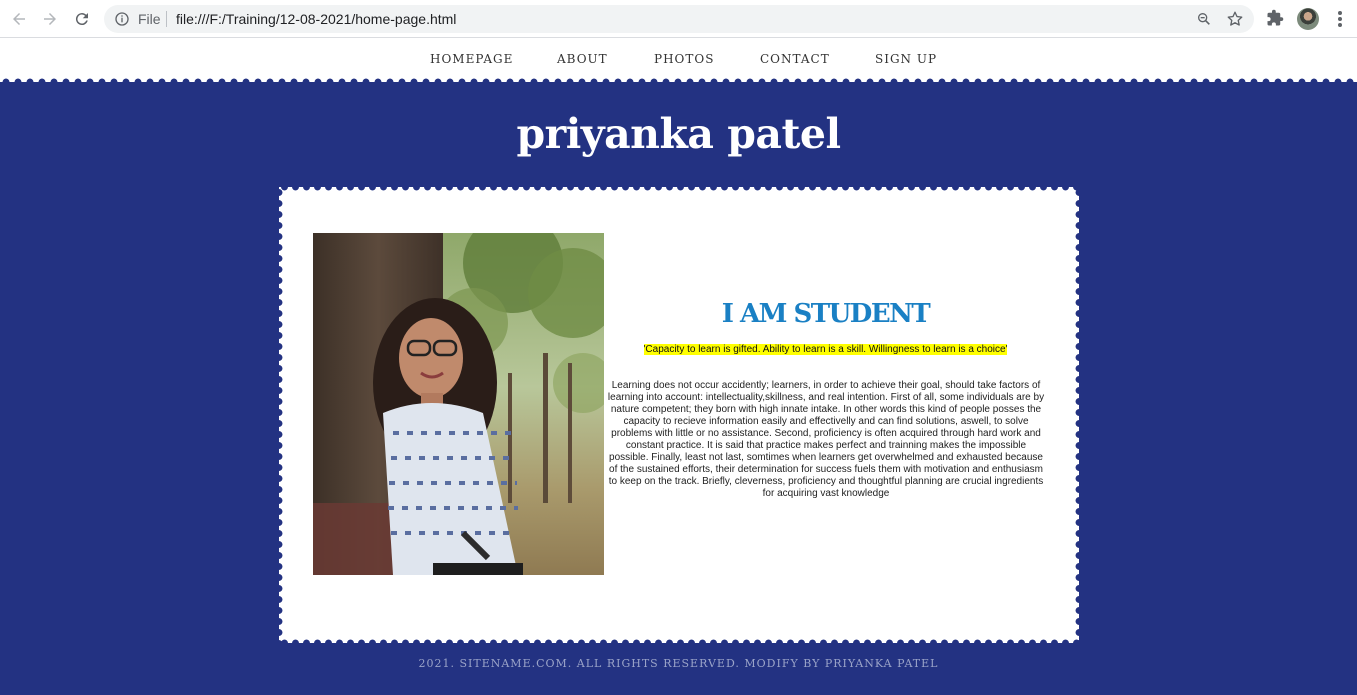 The width and height of the screenshot is (1357, 695). What do you see at coordinates (679, 187) in the screenshot?
I see `stamp-perforation-top` at bounding box center [679, 187].